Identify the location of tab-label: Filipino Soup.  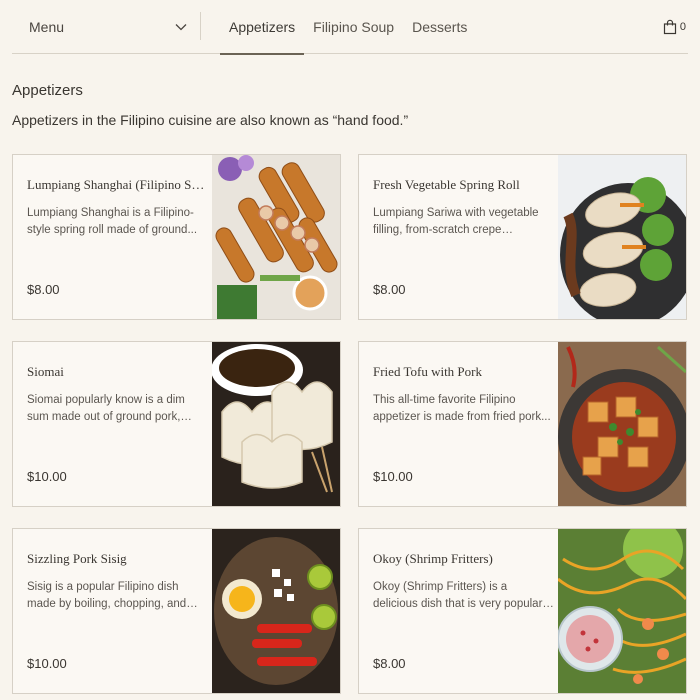
(354, 27).